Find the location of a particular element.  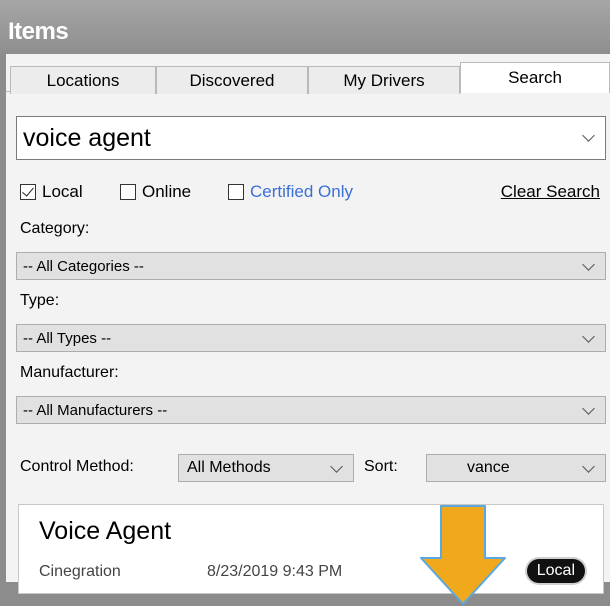

manufacturer-value: -- All Manufacturers -- is located at coordinates (95, 410).